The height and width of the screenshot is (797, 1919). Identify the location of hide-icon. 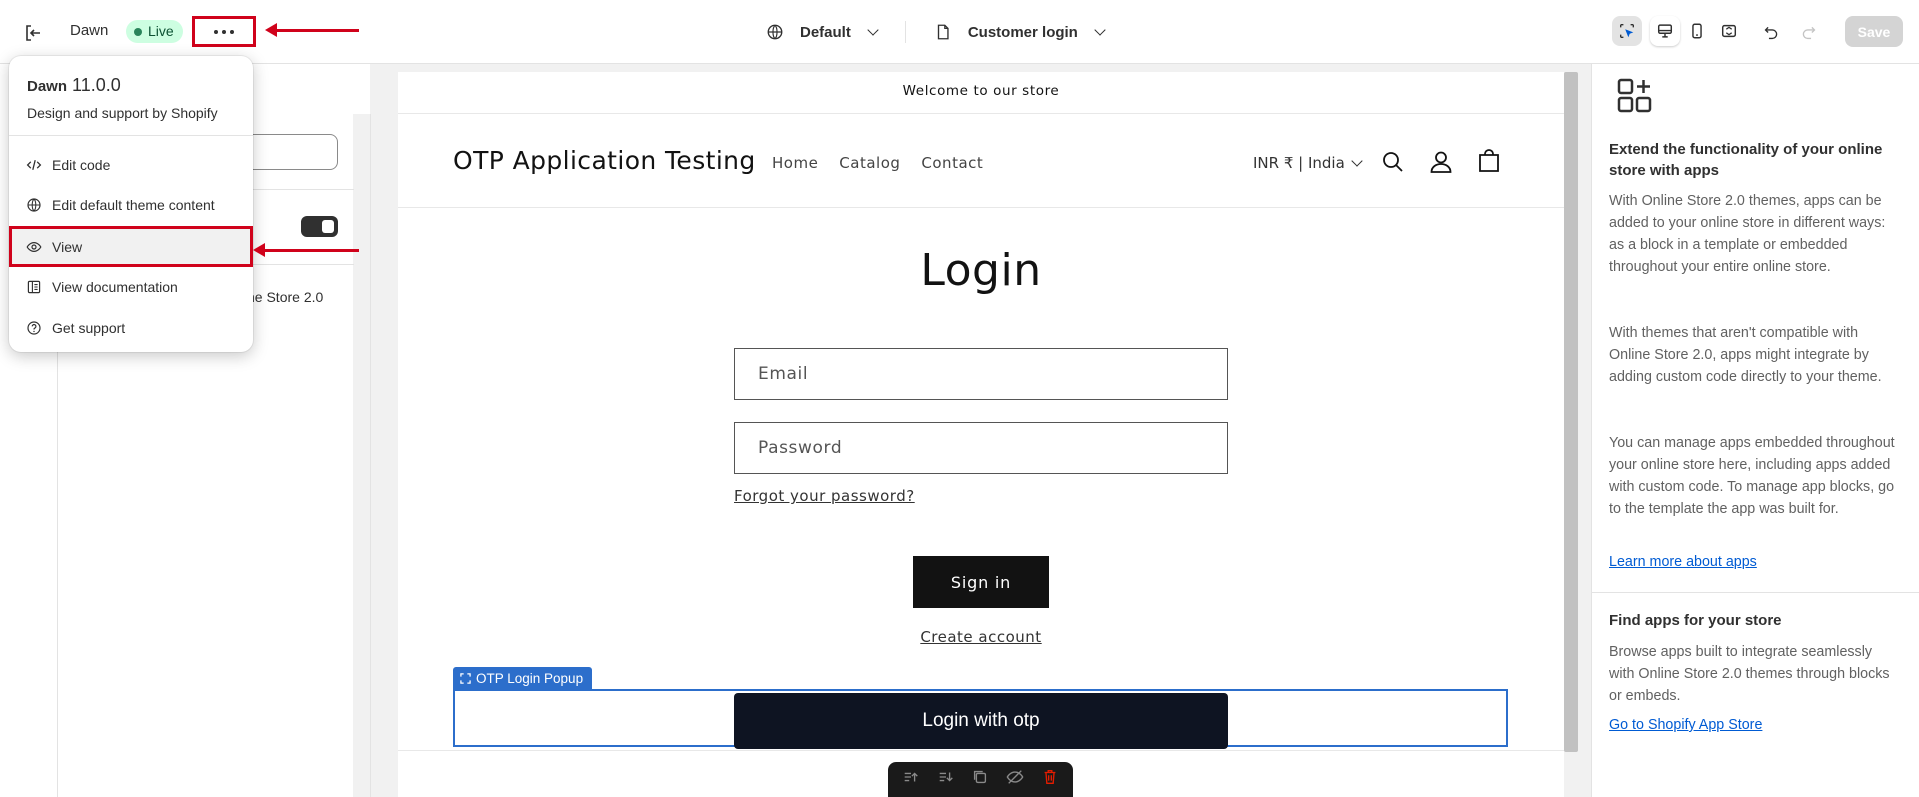
(1015, 779).